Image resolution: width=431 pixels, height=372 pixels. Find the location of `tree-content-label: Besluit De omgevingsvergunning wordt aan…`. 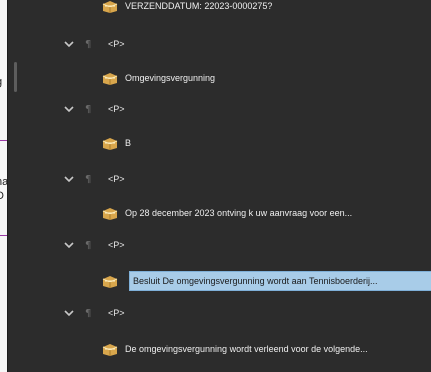

tree-content-label: Besluit De omgevingsvergunning wordt aan… is located at coordinates (255, 281).